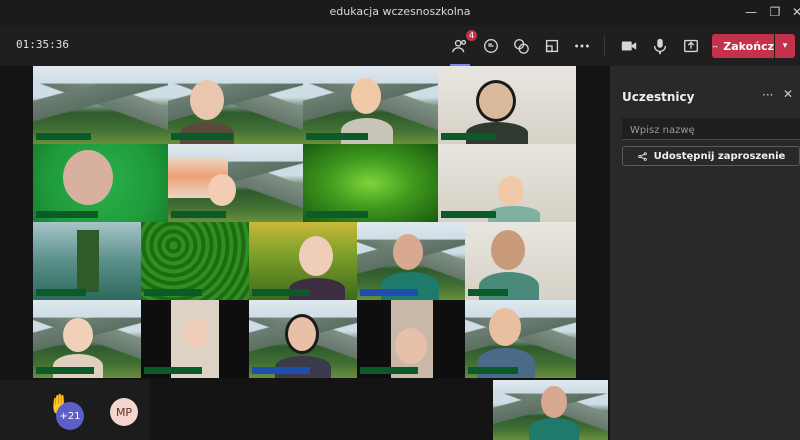 The height and width of the screenshot is (440, 800). I want to click on participants-badge: 4, so click(471, 35).